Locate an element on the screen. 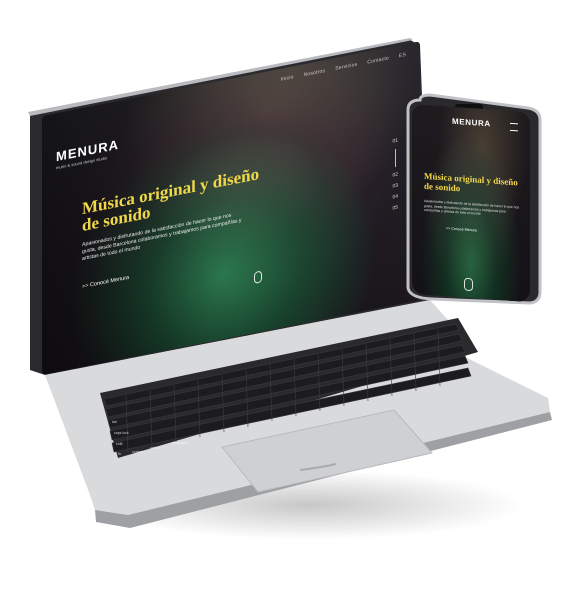 The width and height of the screenshot is (580, 594). phone-scroll-mouse-icon is located at coordinates (468, 284).